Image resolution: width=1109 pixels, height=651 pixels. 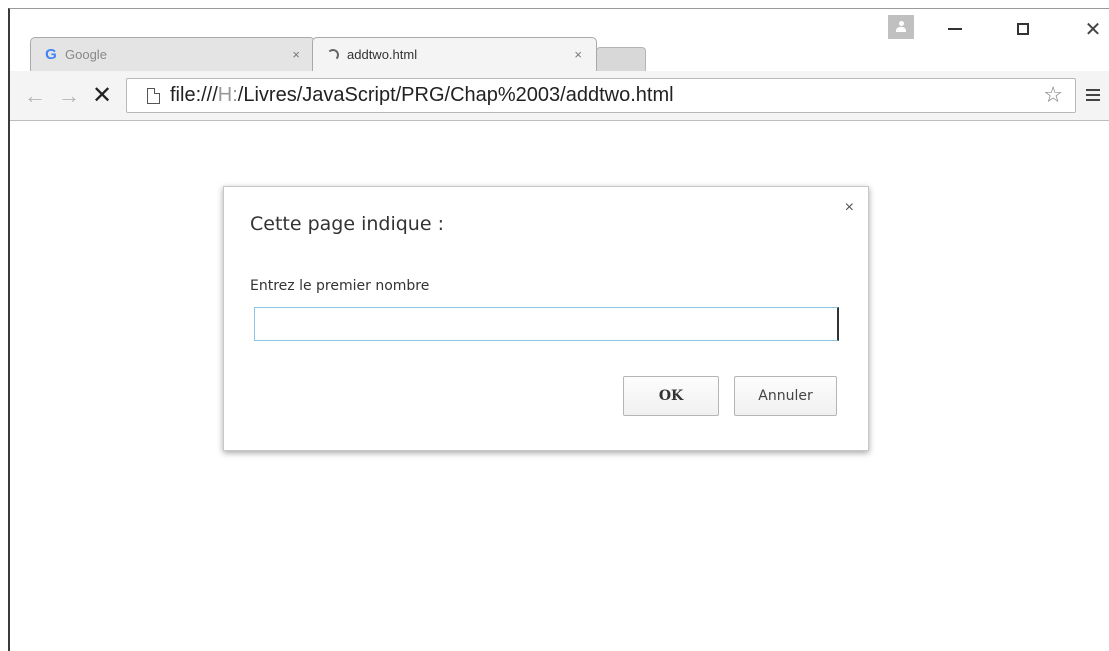 What do you see at coordinates (454, 54) in the screenshot?
I see `tab-addtwo: addtwo.html ×` at bounding box center [454, 54].